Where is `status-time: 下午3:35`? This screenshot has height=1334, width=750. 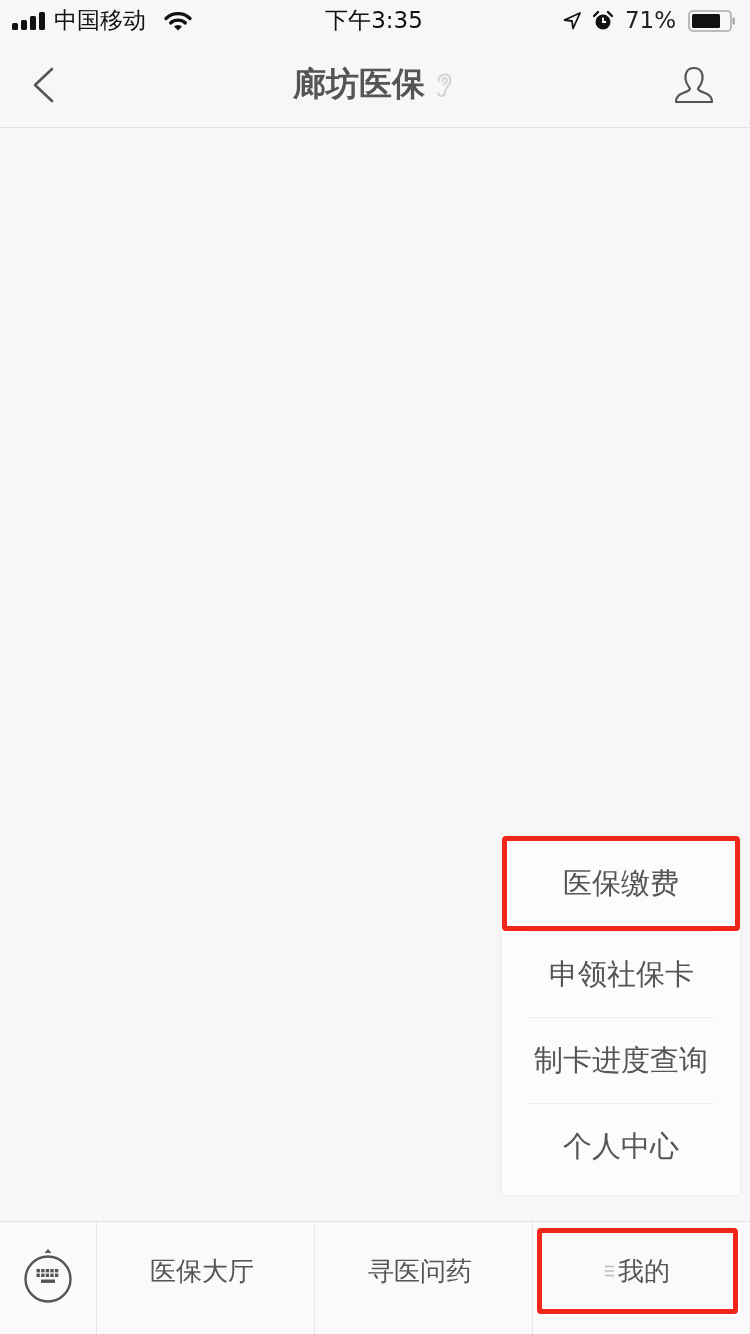
status-time: 下午3:35 is located at coordinates (374, 21).